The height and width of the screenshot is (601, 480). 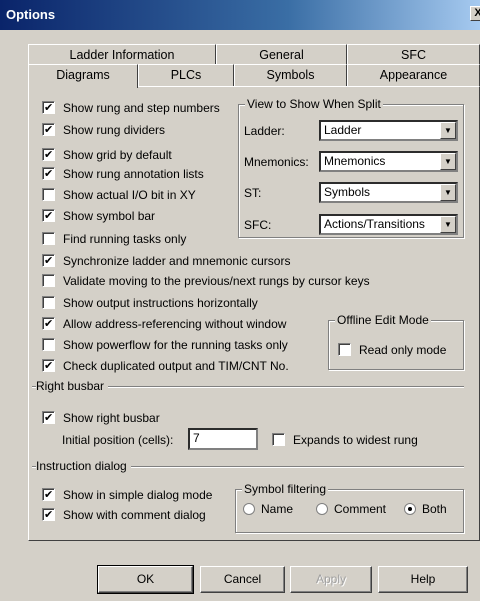 I want to click on close-button: X, so click(x=475, y=13).